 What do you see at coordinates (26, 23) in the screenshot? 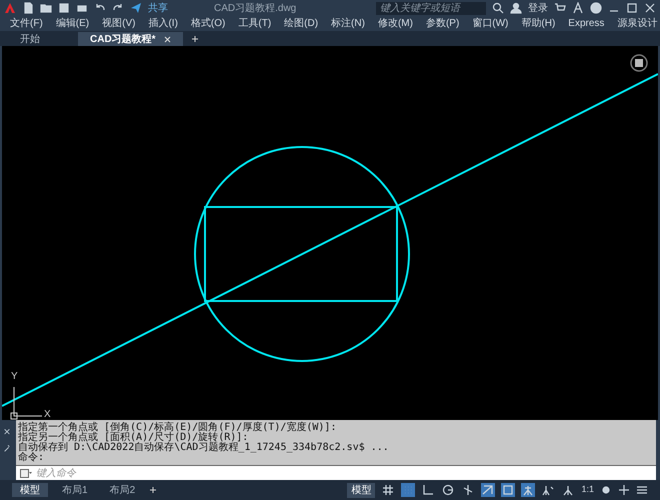
I see `menu-item: 文件(F)` at bounding box center [26, 23].